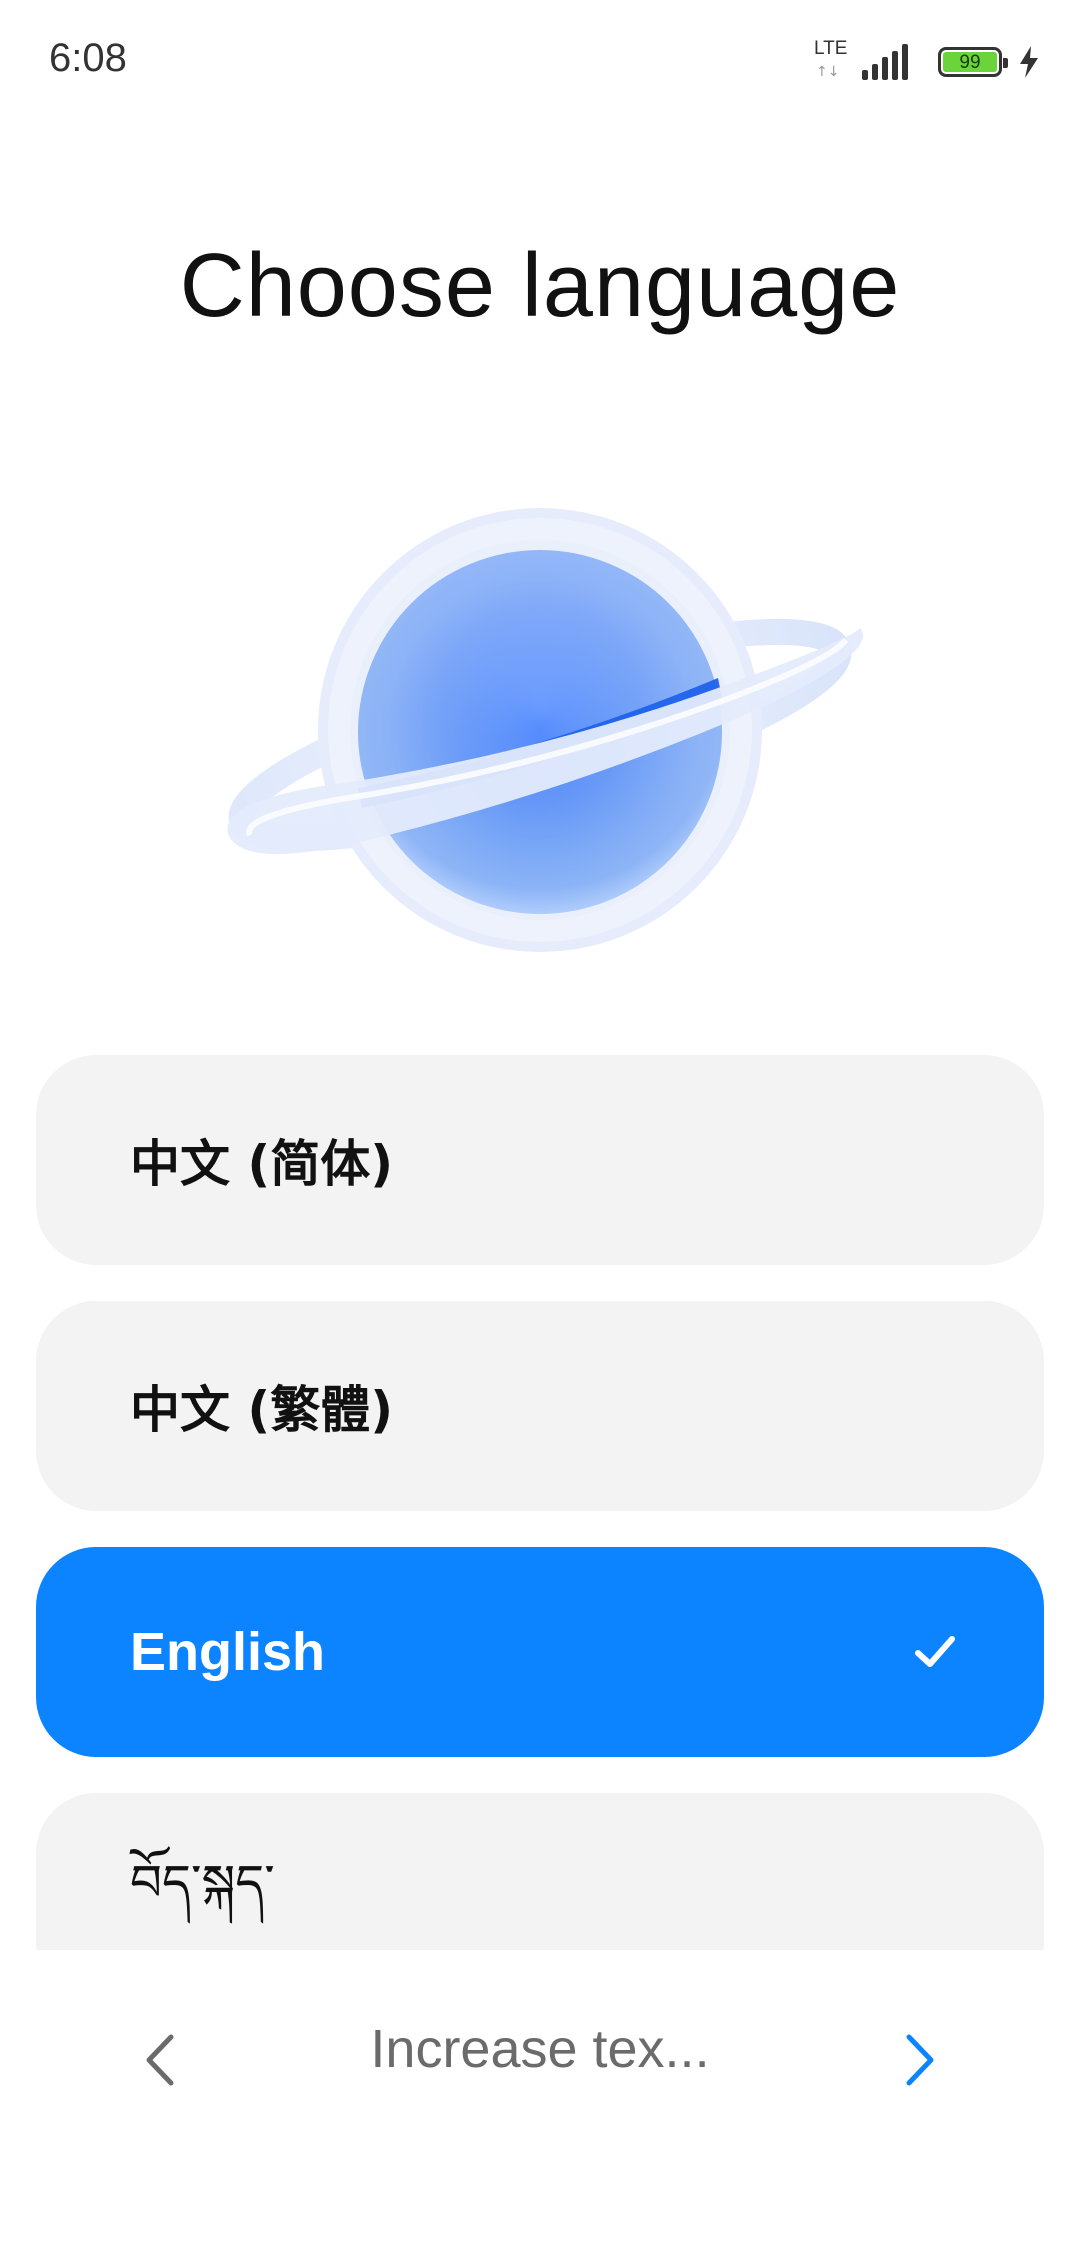 Image resolution: width=1080 pixels, height=2246 pixels. I want to click on language-label: 中文 (简体), so click(262, 1164).